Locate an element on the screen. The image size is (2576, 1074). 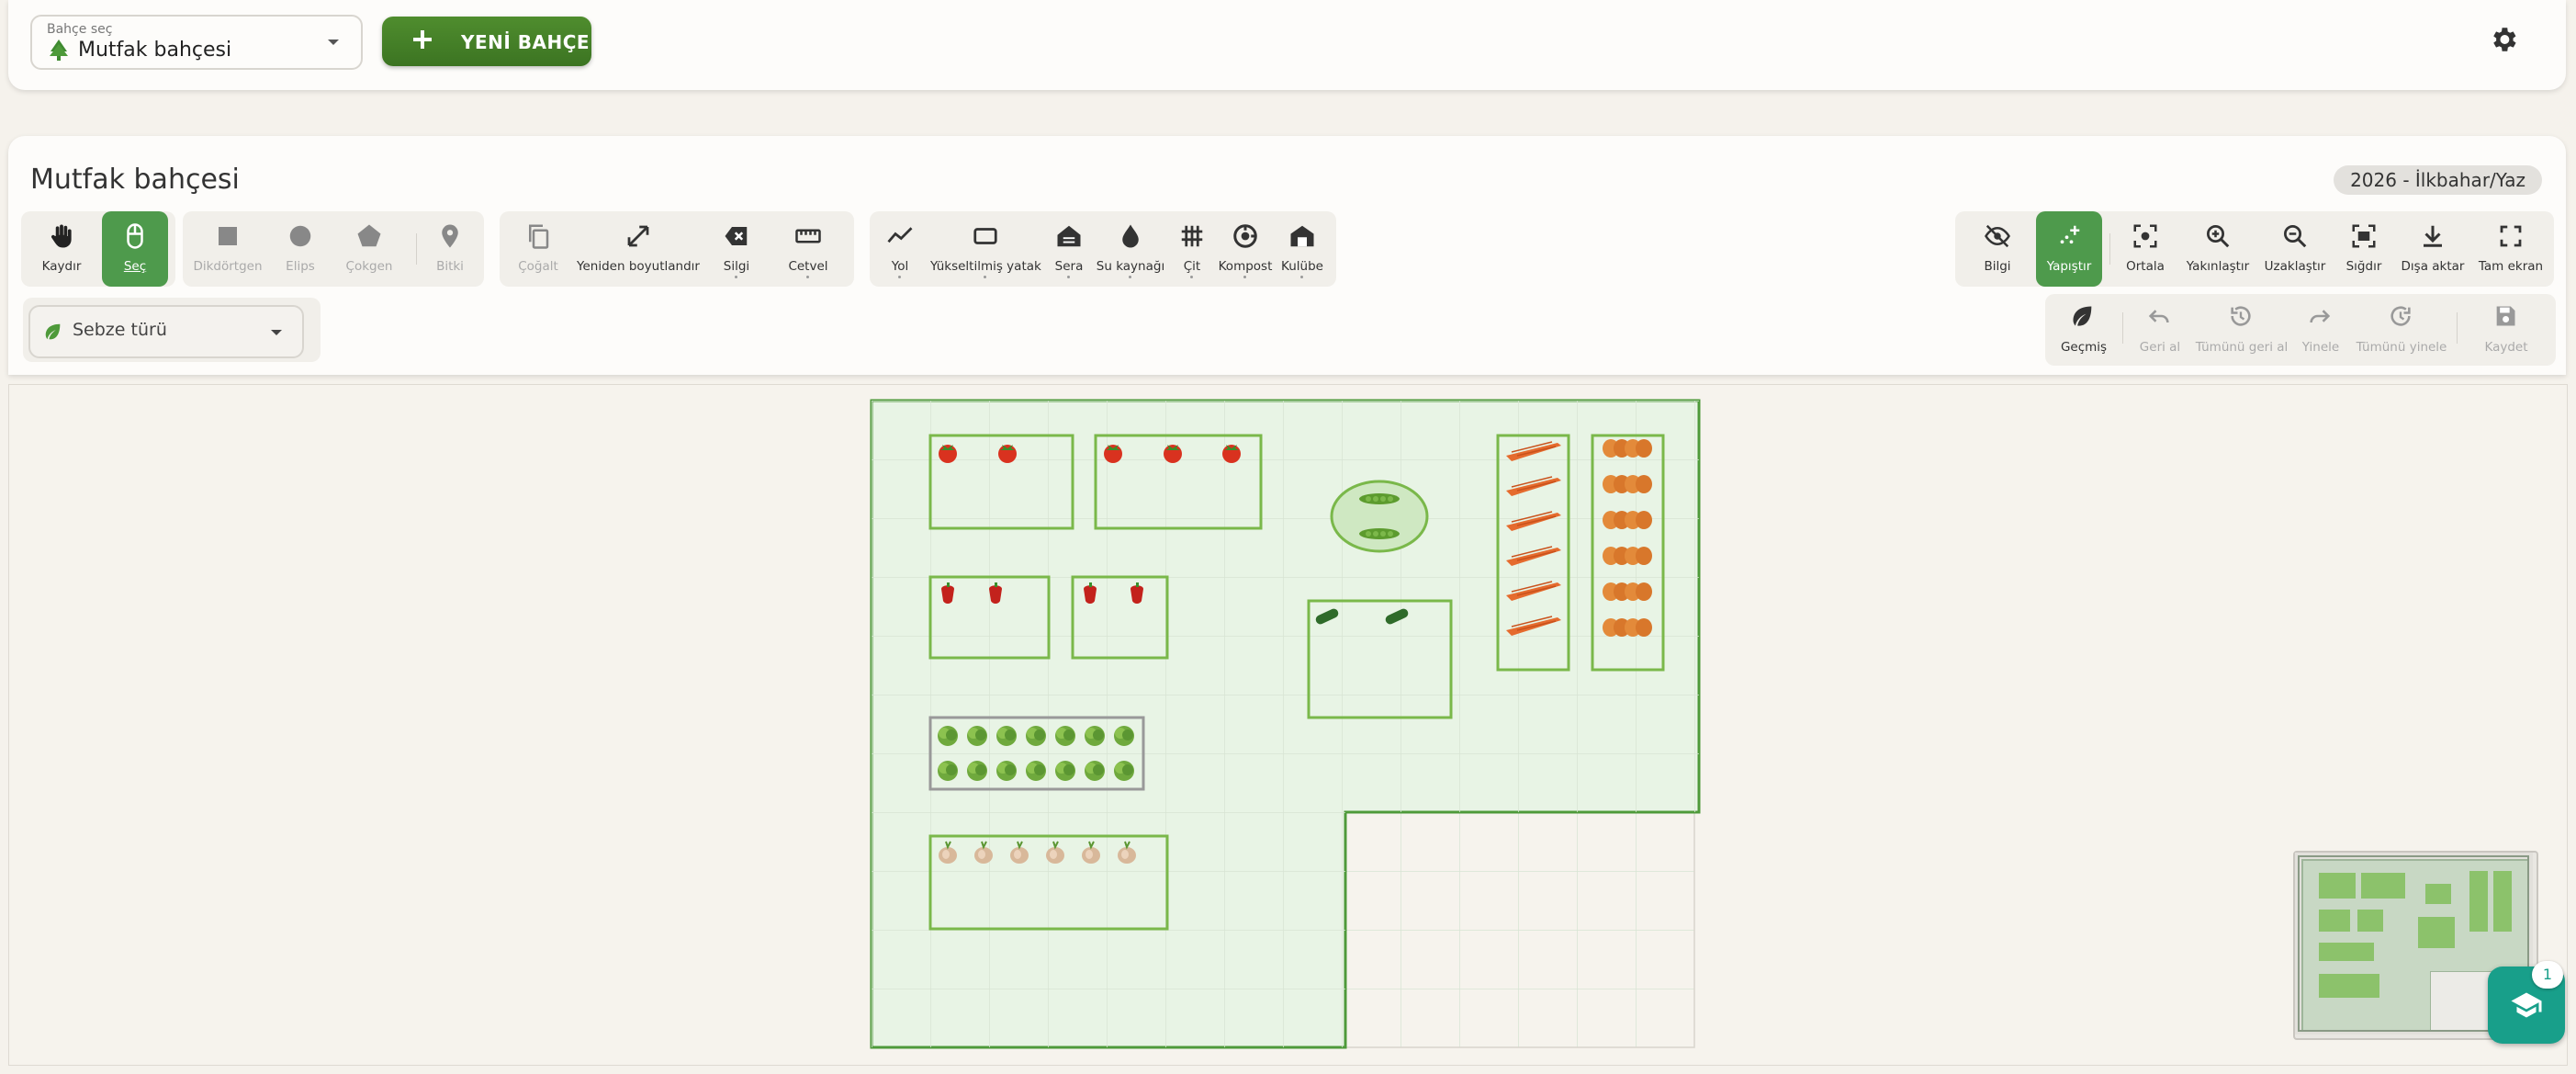
fence-label: Çit is located at coordinates (1192, 266).